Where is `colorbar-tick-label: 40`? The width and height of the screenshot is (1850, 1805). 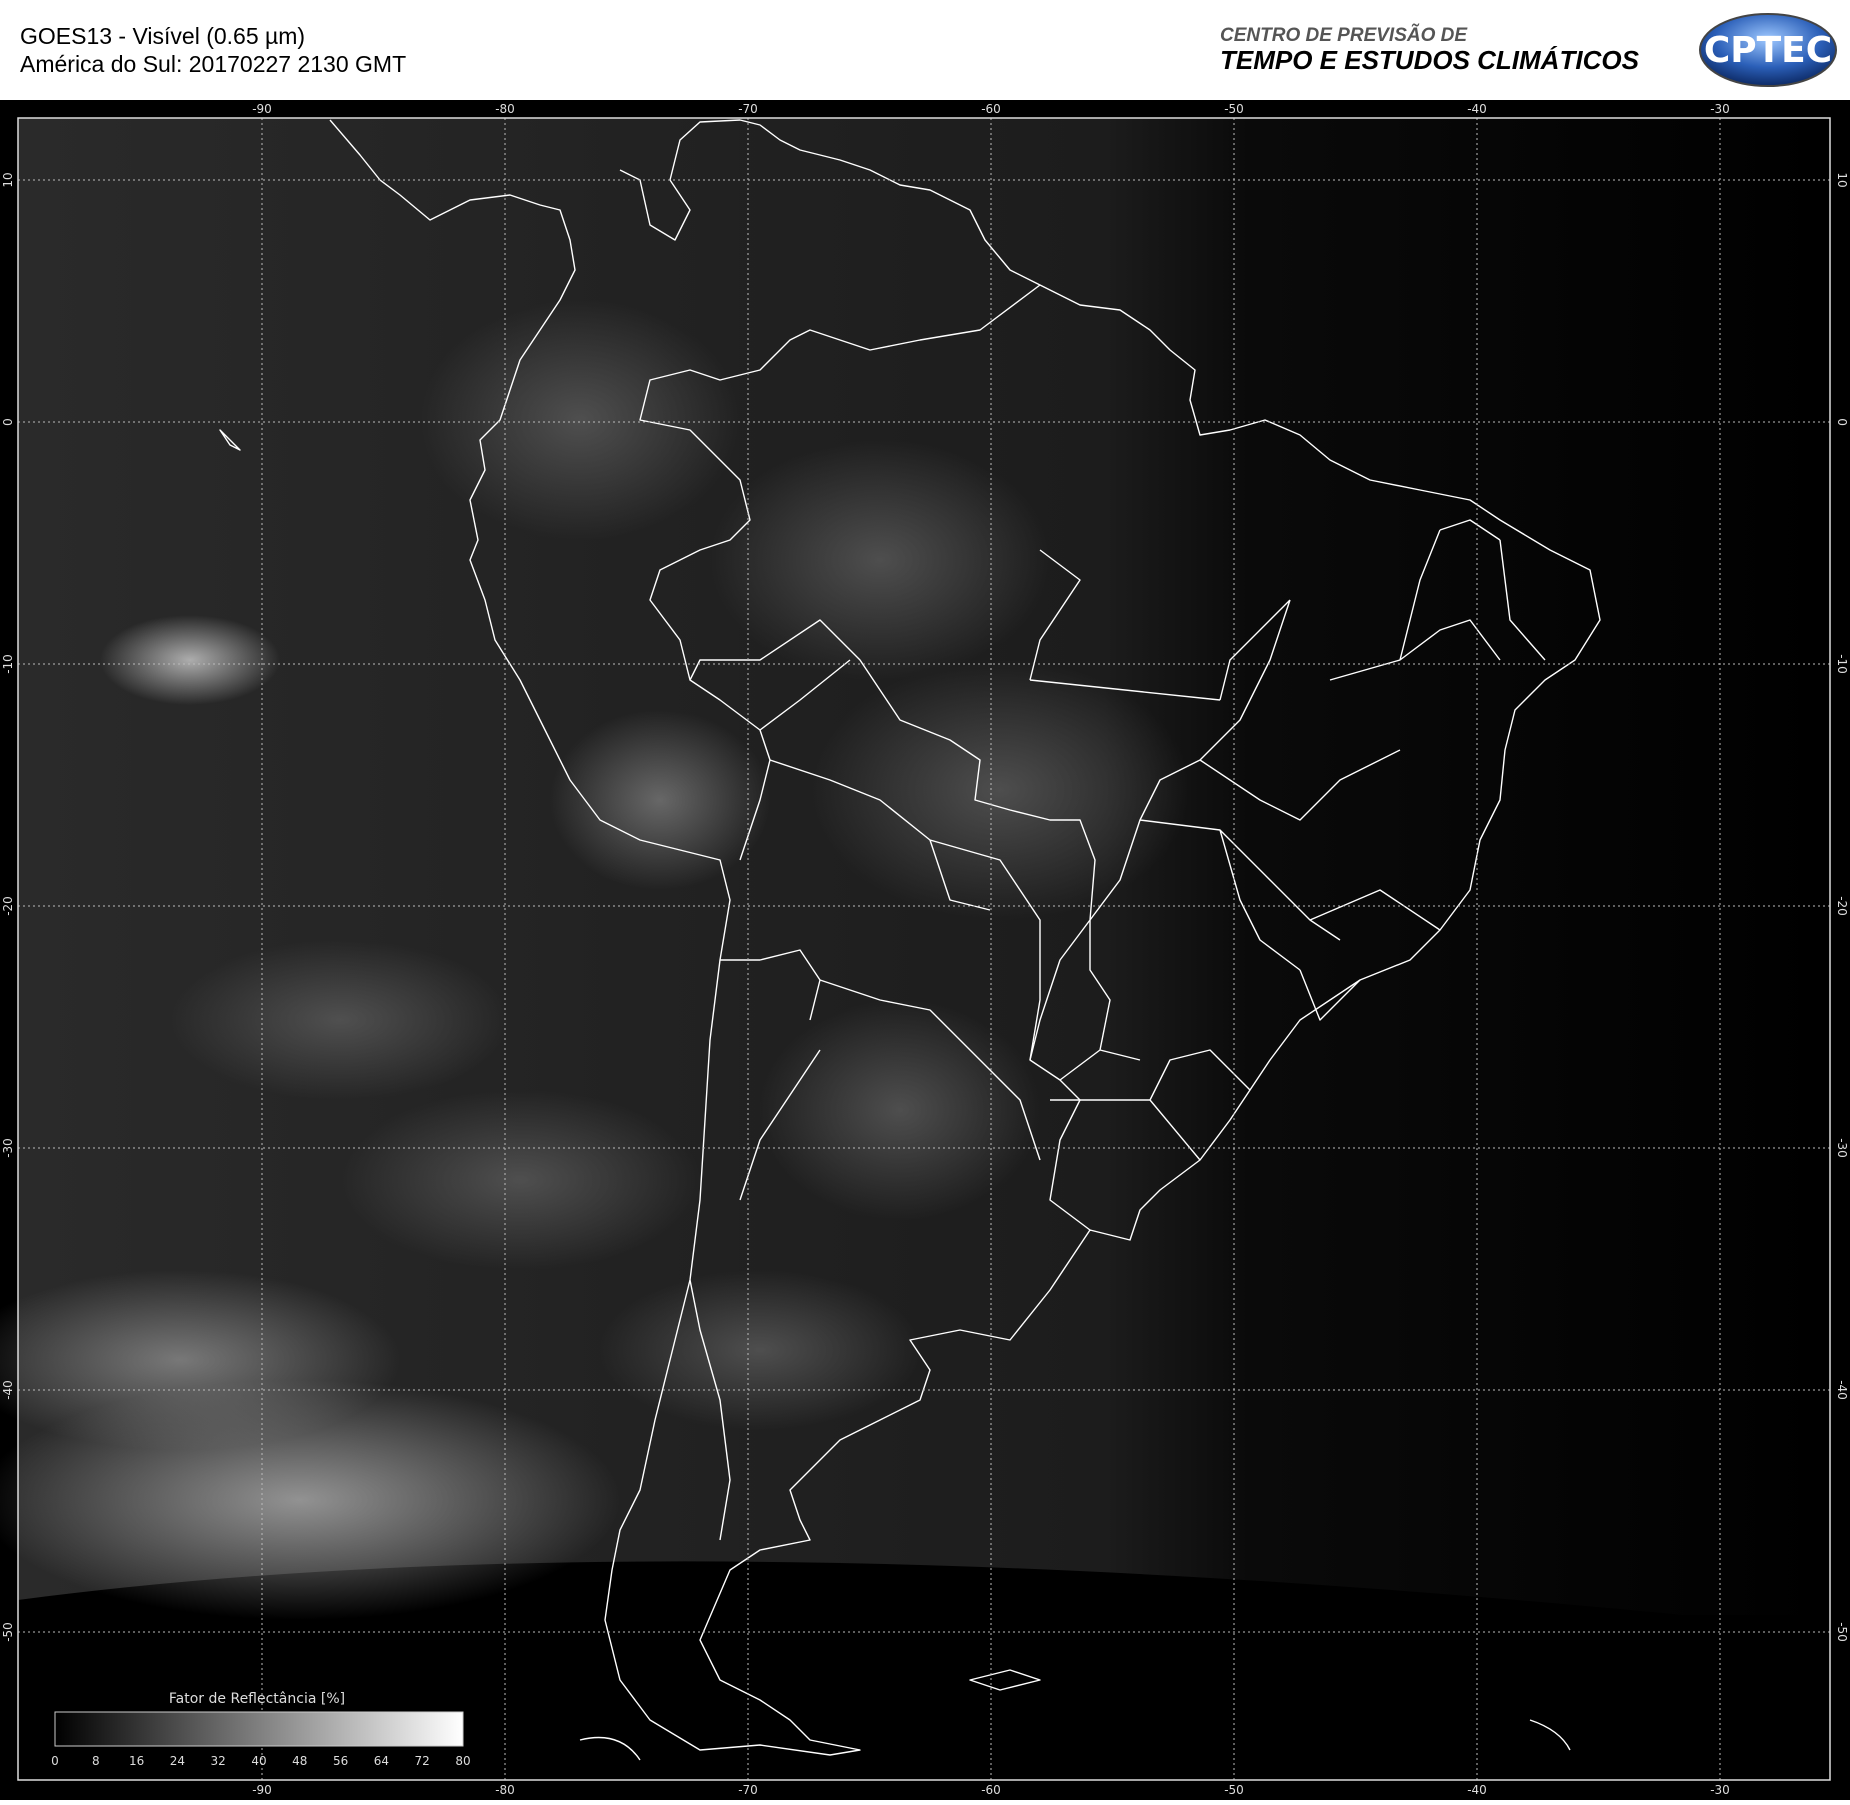 colorbar-tick-label: 40 is located at coordinates (258, 1761).